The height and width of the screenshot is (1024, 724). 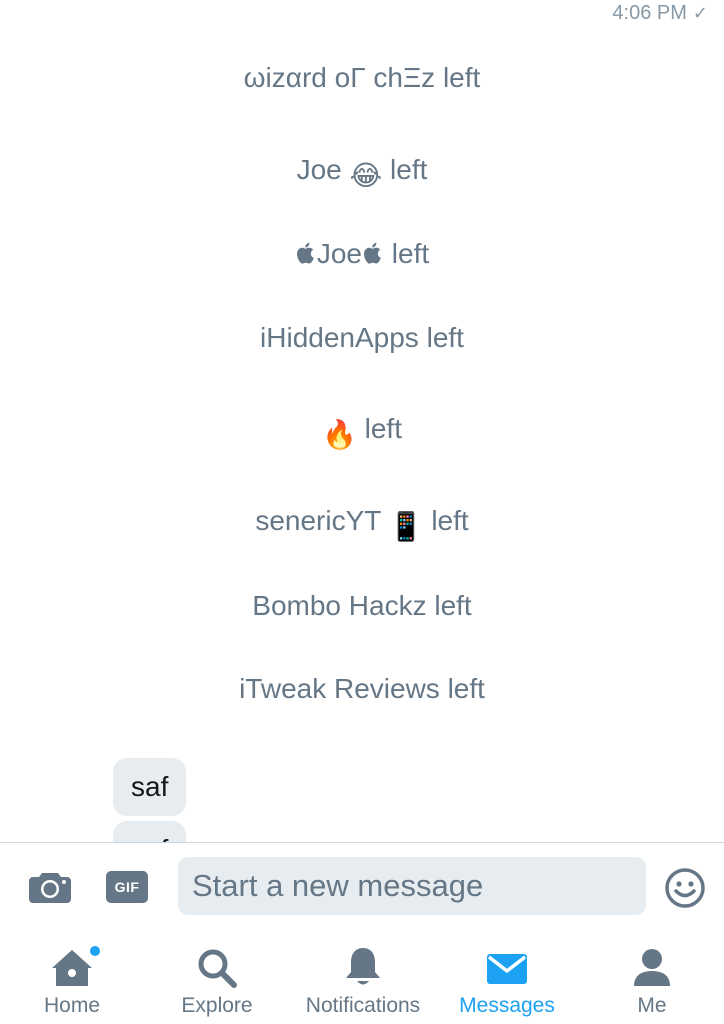 I want to click on tab-home: Home, so click(x=72, y=982).